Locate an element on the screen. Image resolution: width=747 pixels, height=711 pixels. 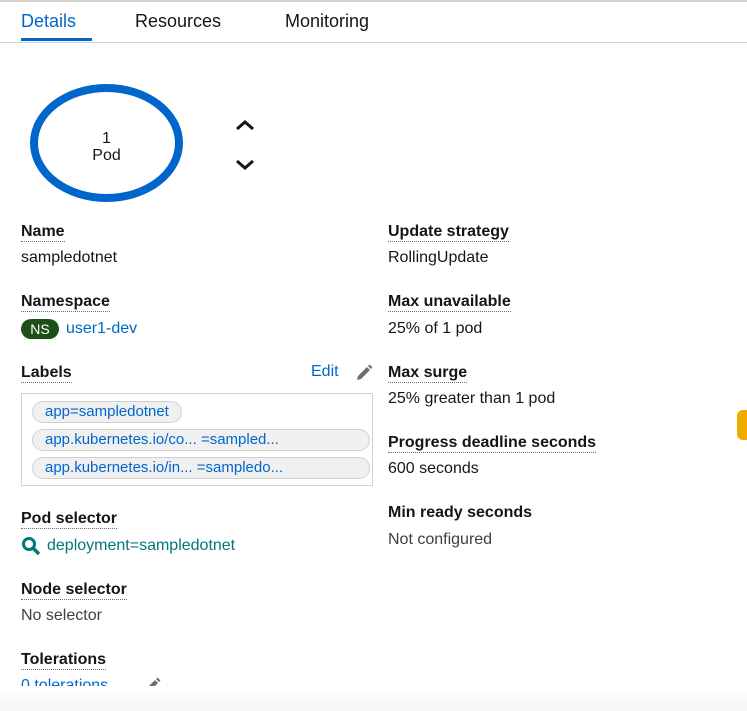
min-ready-label: Min ready seconds is located at coordinates (460, 512).